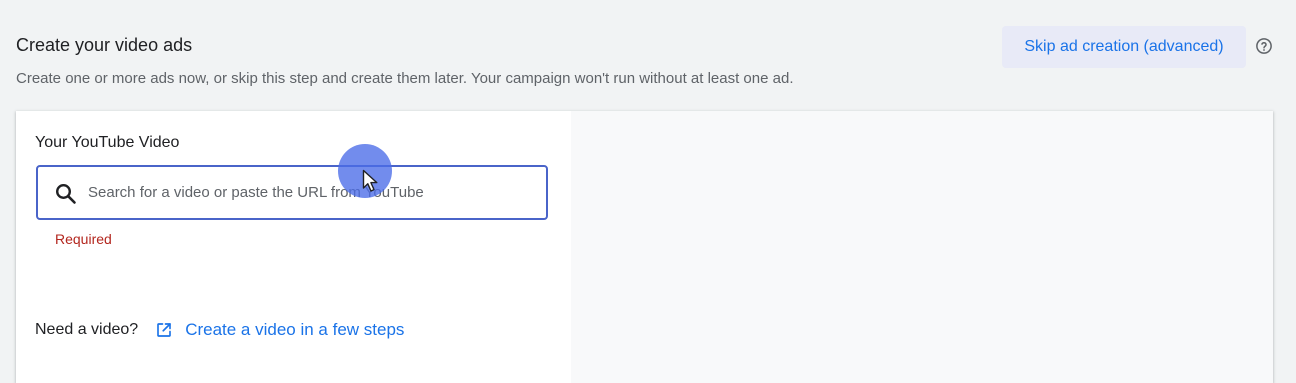 The height and width of the screenshot is (383, 1296). What do you see at coordinates (83, 239) in the screenshot?
I see `required-error-text: Required` at bounding box center [83, 239].